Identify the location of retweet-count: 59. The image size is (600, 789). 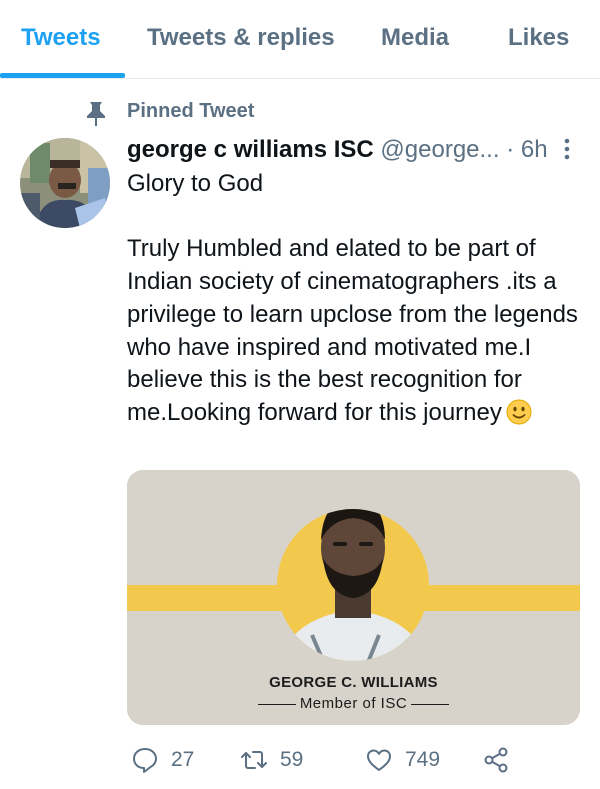
(292, 759).